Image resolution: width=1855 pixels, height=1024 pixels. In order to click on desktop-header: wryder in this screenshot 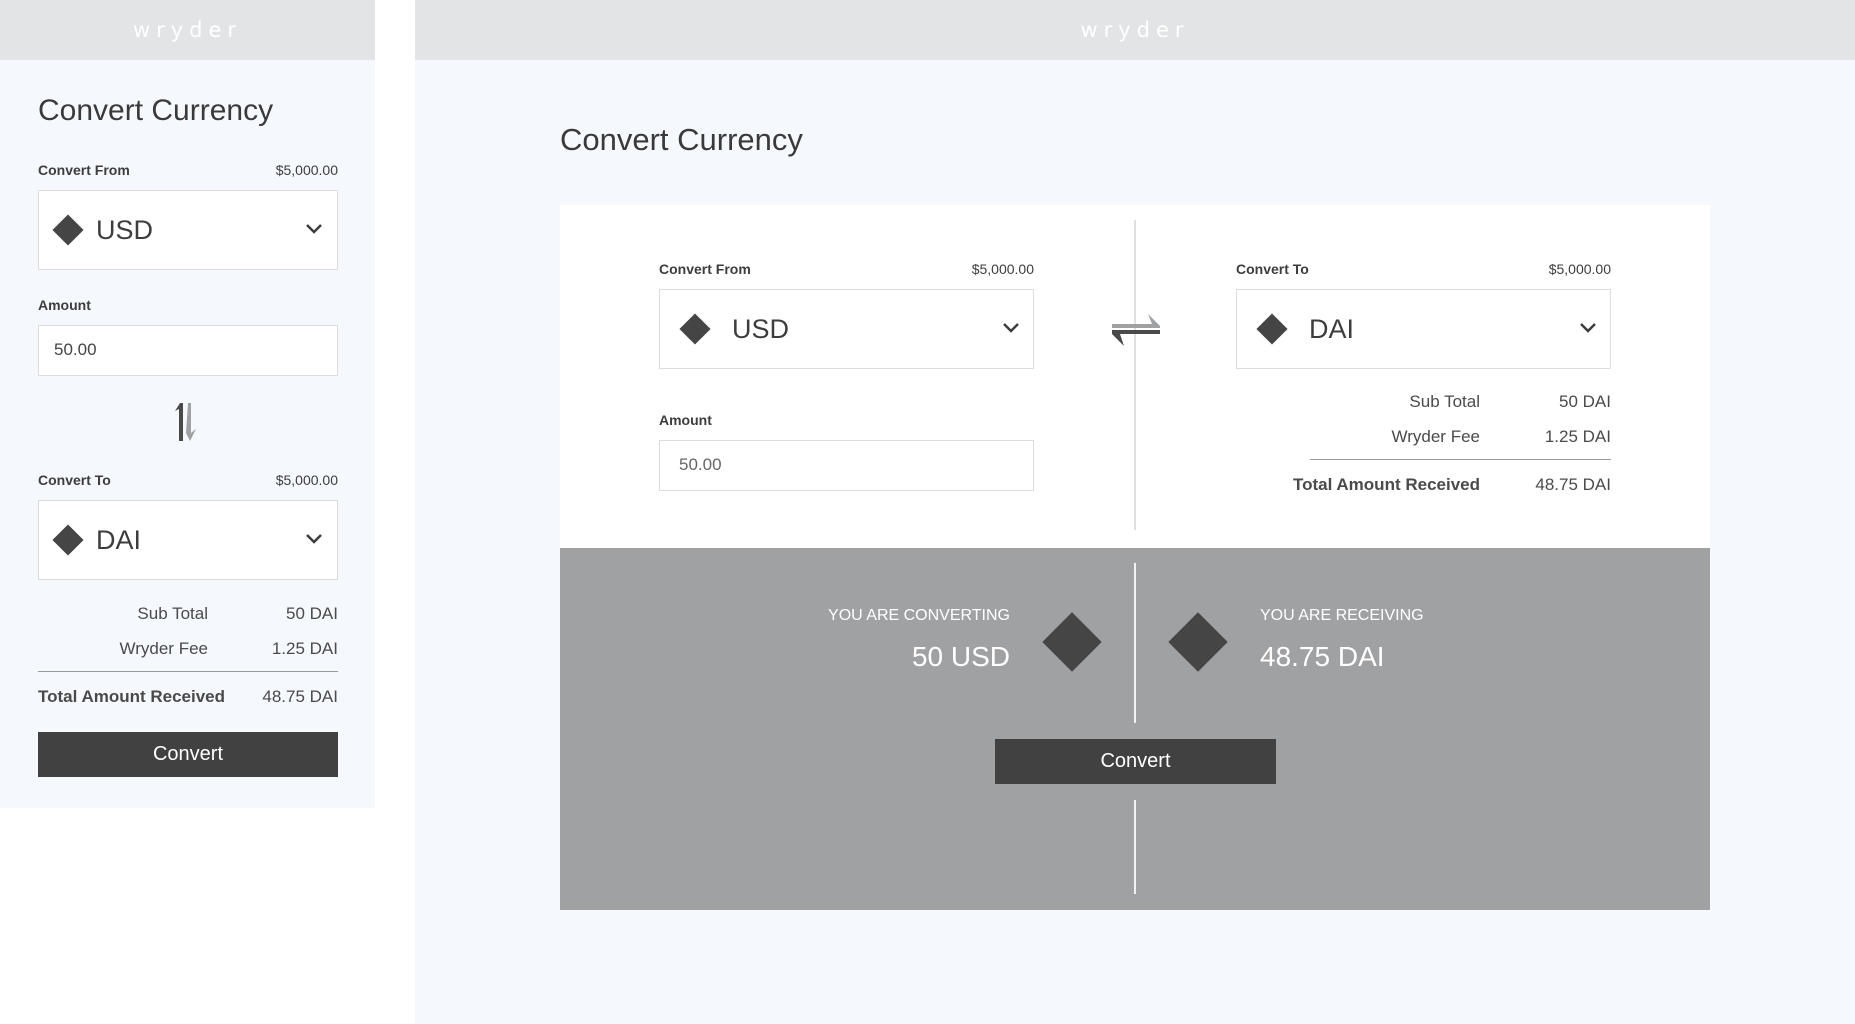, I will do `click(1135, 30)`.